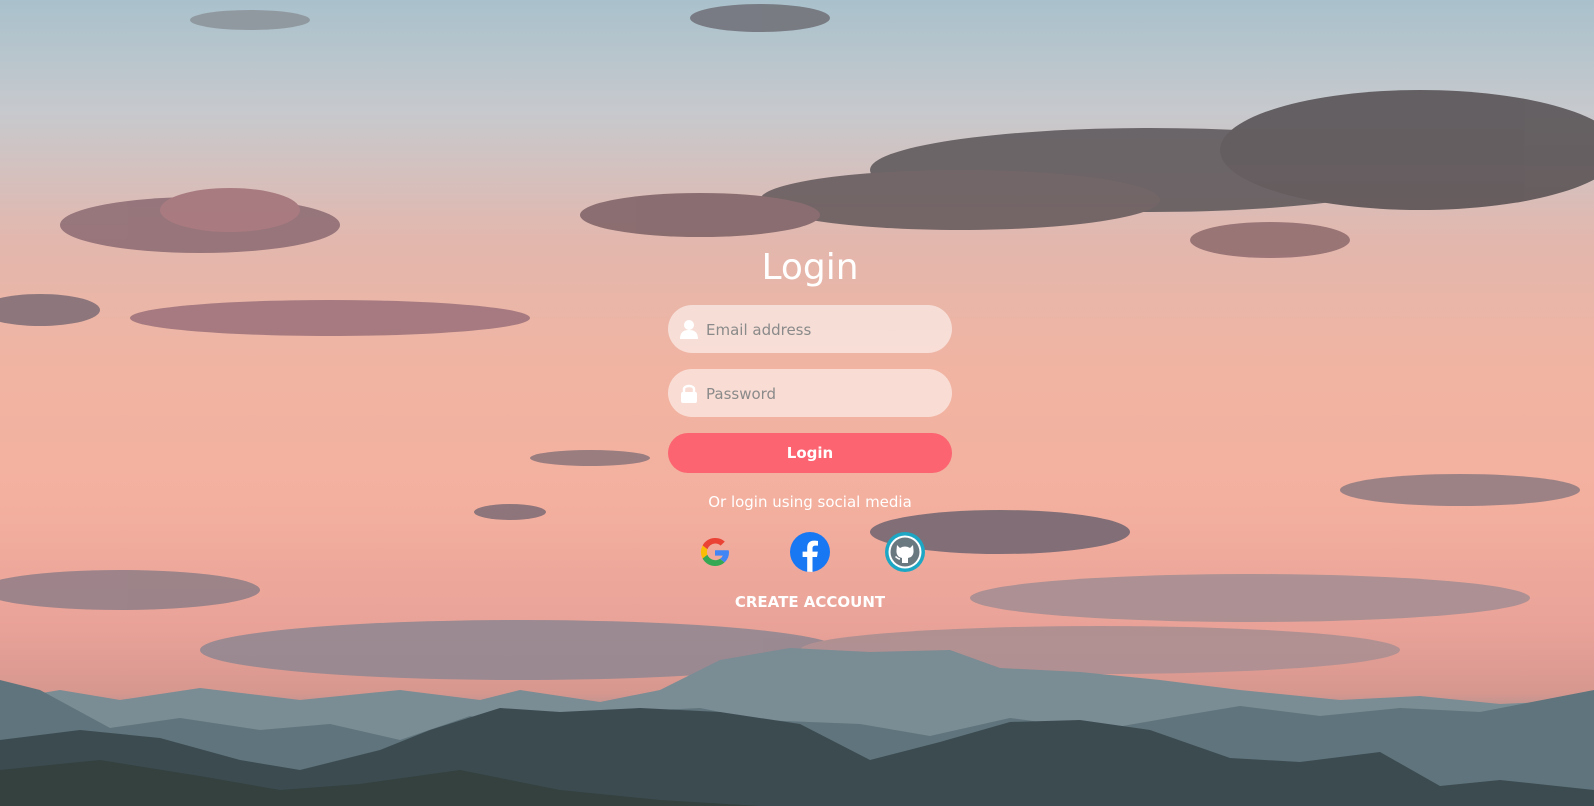  I want to click on social-login-row, so click(810, 552).